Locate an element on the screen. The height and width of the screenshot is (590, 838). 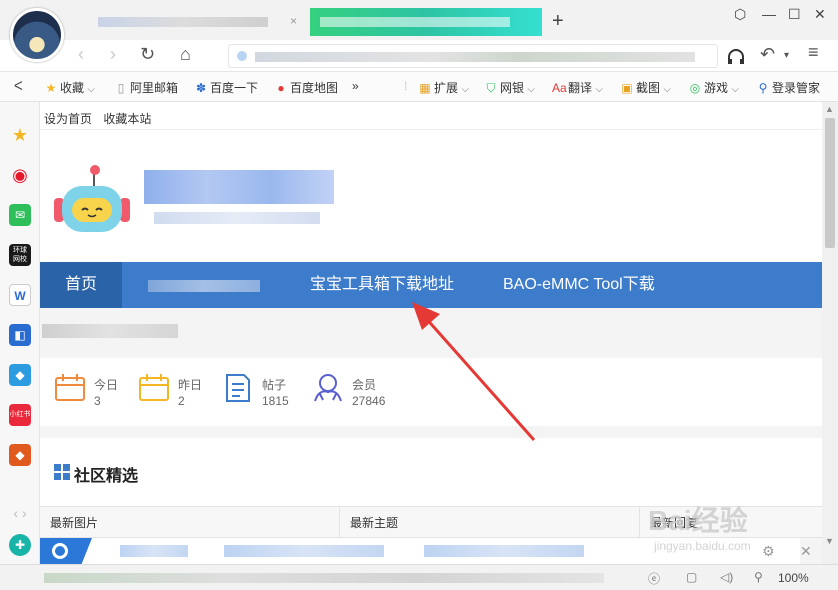
browser-sidebar: ★ ◉ ✉ 环球 网校 W ◧ ◆ 小红书 ◆ ‹ › ✚ is located at coordinates (20, 333).